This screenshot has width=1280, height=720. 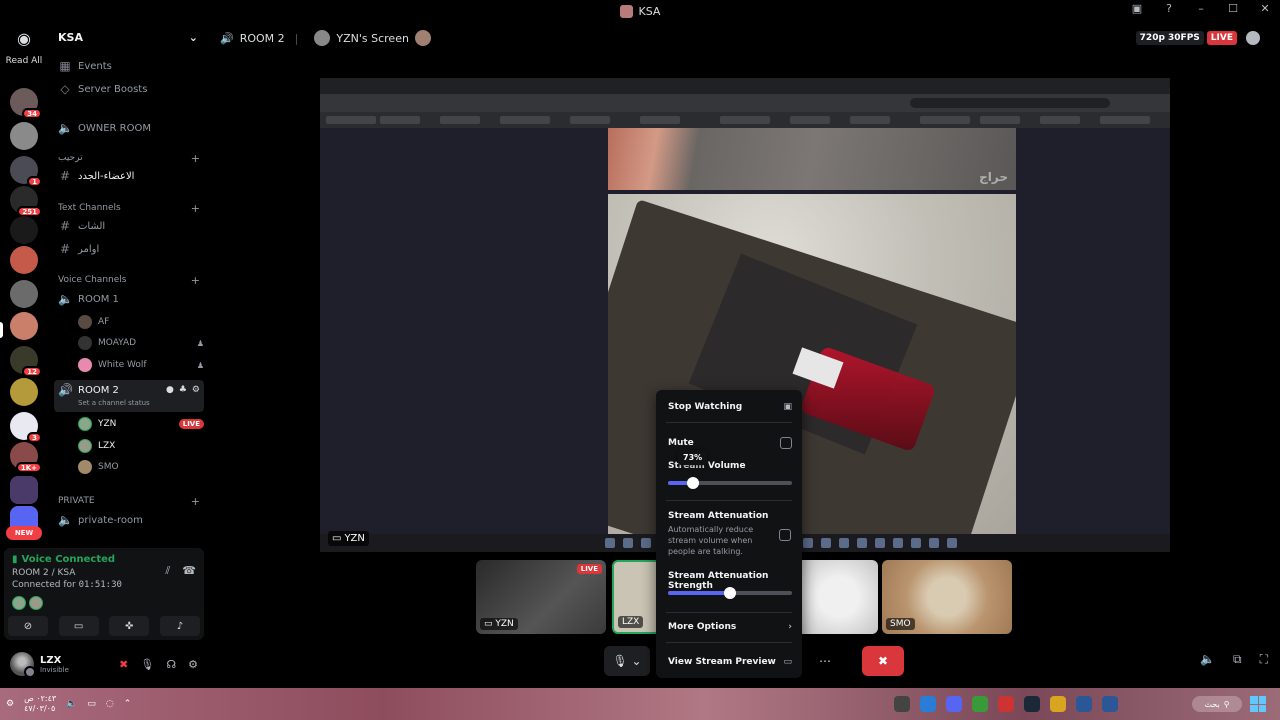 What do you see at coordinates (129, 176) in the screenshot?
I see `channel-new-members: # الاعضاء-الجدد` at bounding box center [129, 176].